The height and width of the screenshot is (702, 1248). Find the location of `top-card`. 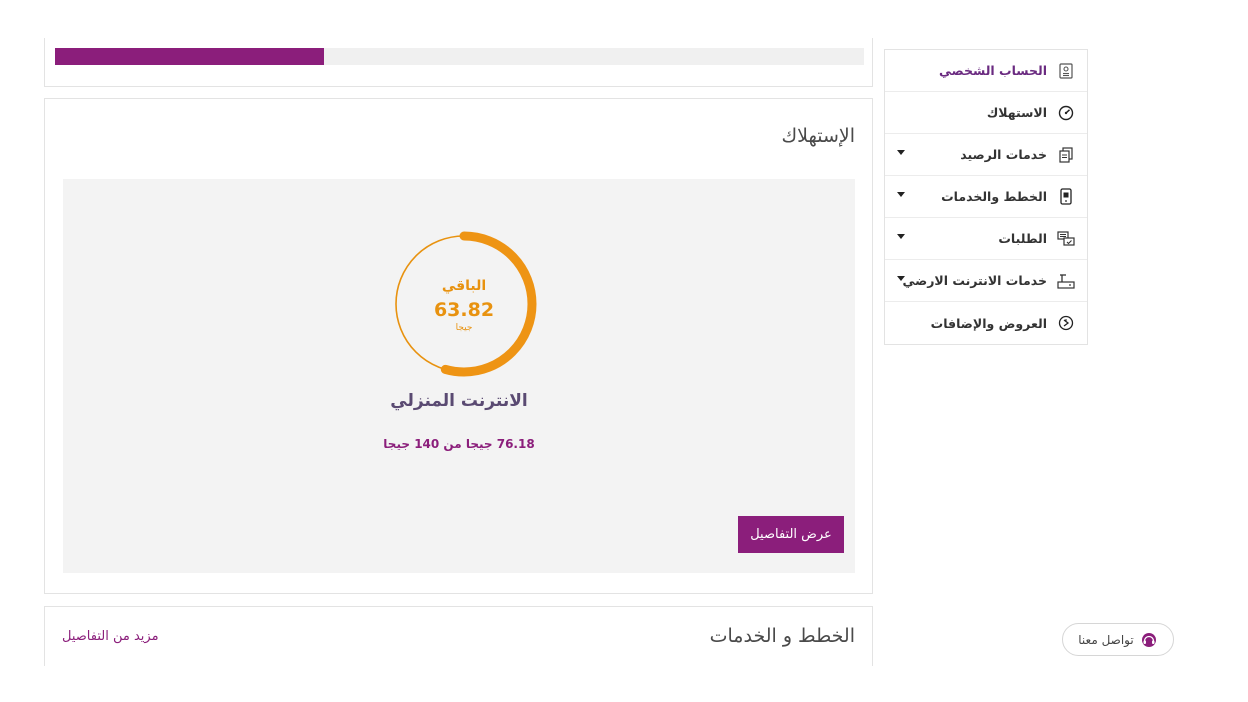

top-card is located at coordinates (458, 62).